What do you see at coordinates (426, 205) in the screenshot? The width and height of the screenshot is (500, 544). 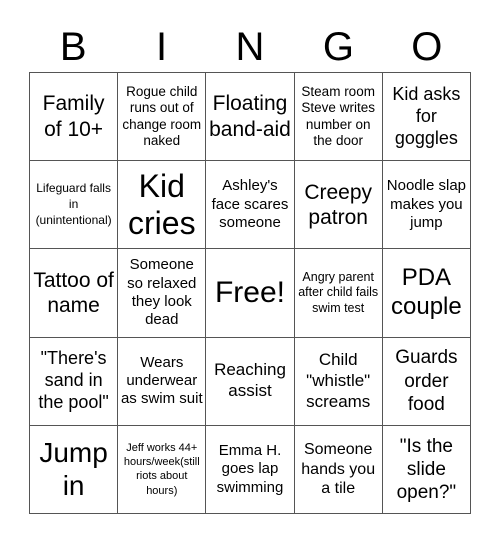 I see `bingo-cell: Noodle slap makes you jump` at bounding box center [426, 205].